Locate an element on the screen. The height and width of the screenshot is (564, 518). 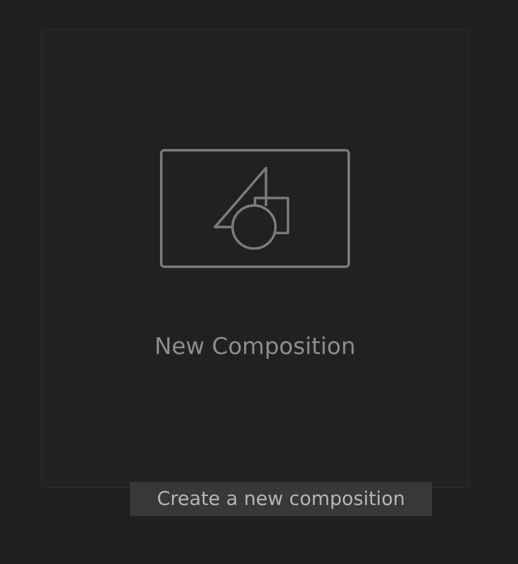
tooltip: Create a new composition is located at coordinates (281, 499).